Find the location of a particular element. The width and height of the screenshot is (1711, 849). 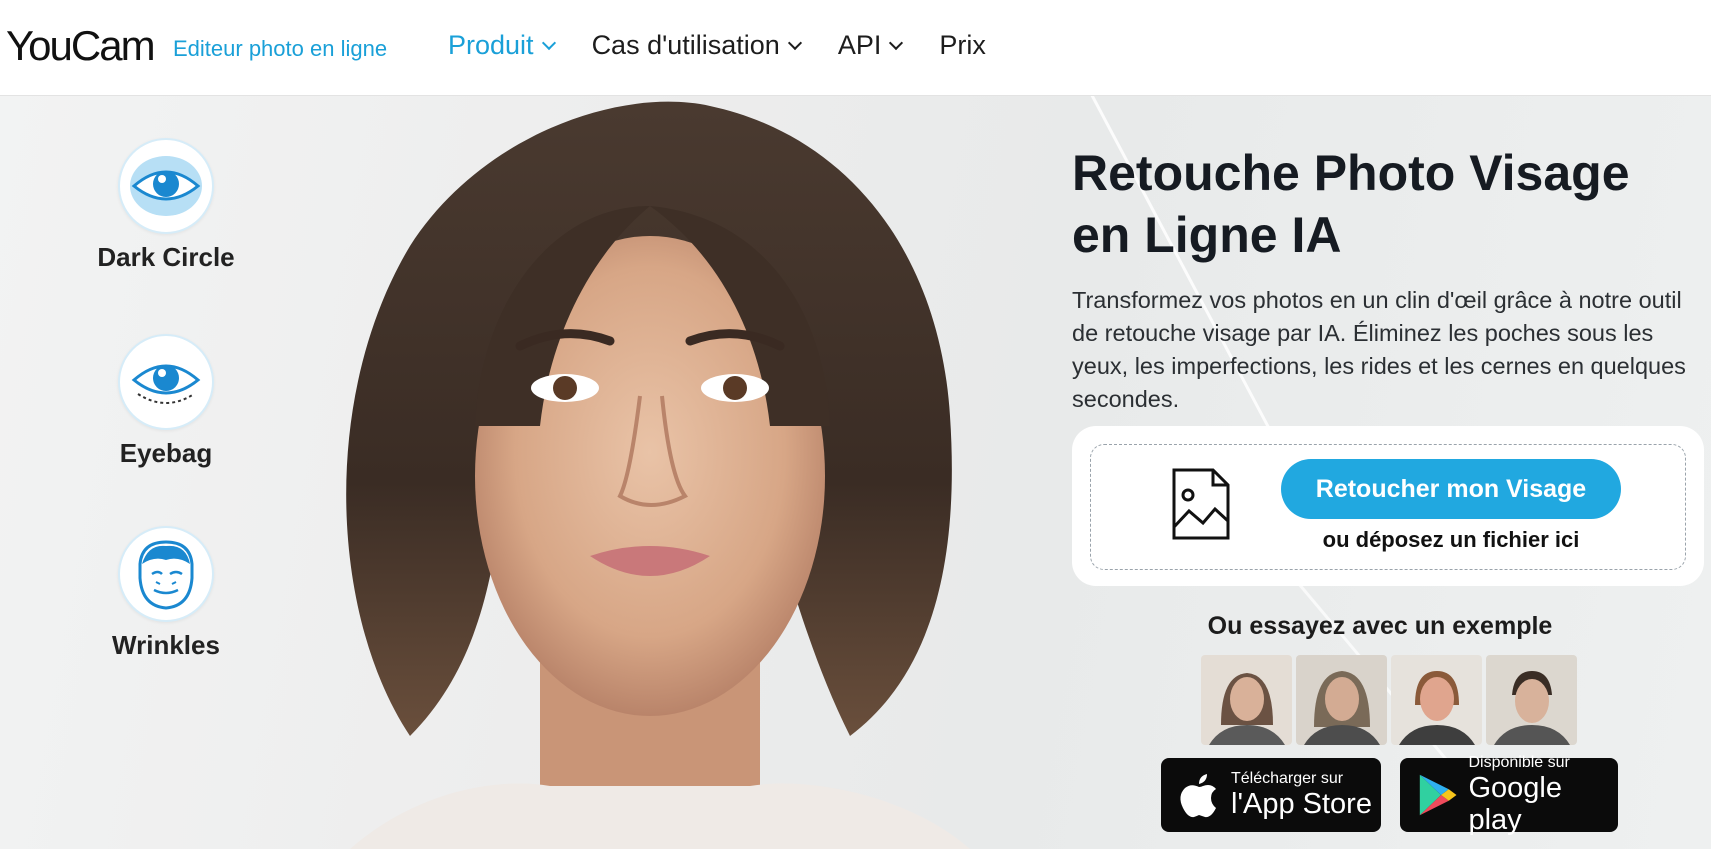

nav-item-label: Cas d'utilisation is located at coordinates (685, 45).